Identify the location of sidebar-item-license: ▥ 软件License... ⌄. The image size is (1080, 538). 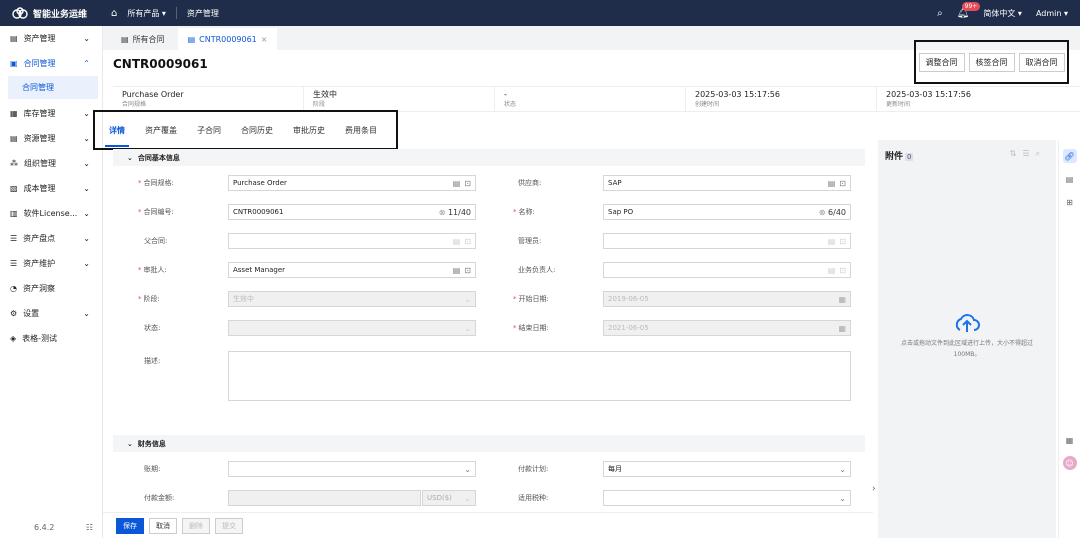
(51, 213).